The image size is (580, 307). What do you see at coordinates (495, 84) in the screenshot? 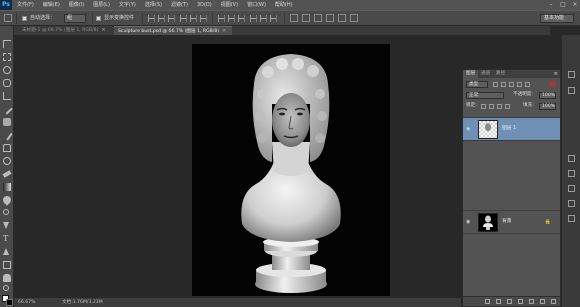
I see `filter-pixel-icon` at bounding box center [495, 84].